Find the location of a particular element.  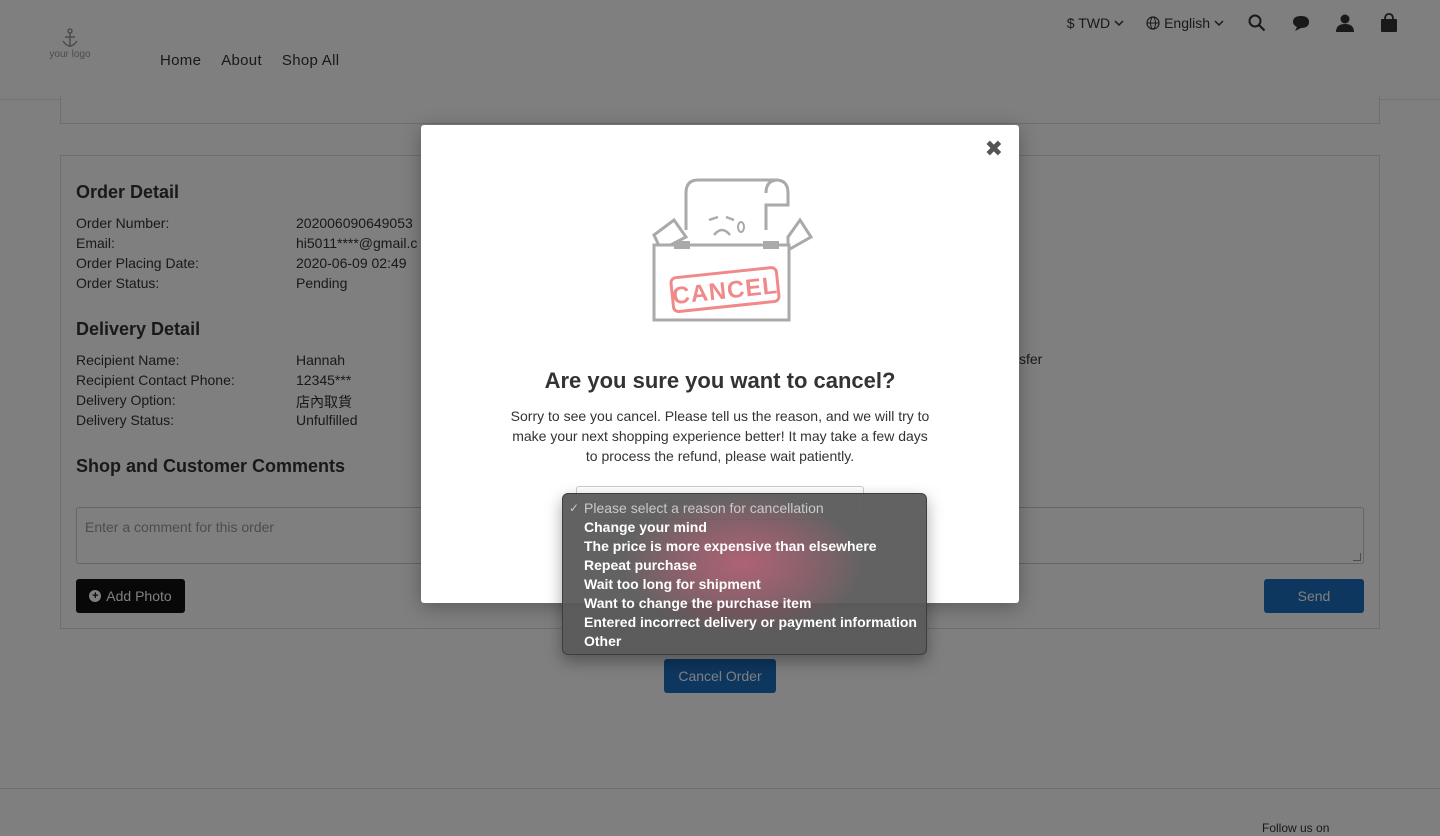

checkmark-icon: ✓ is located at coordinates (574, 508).